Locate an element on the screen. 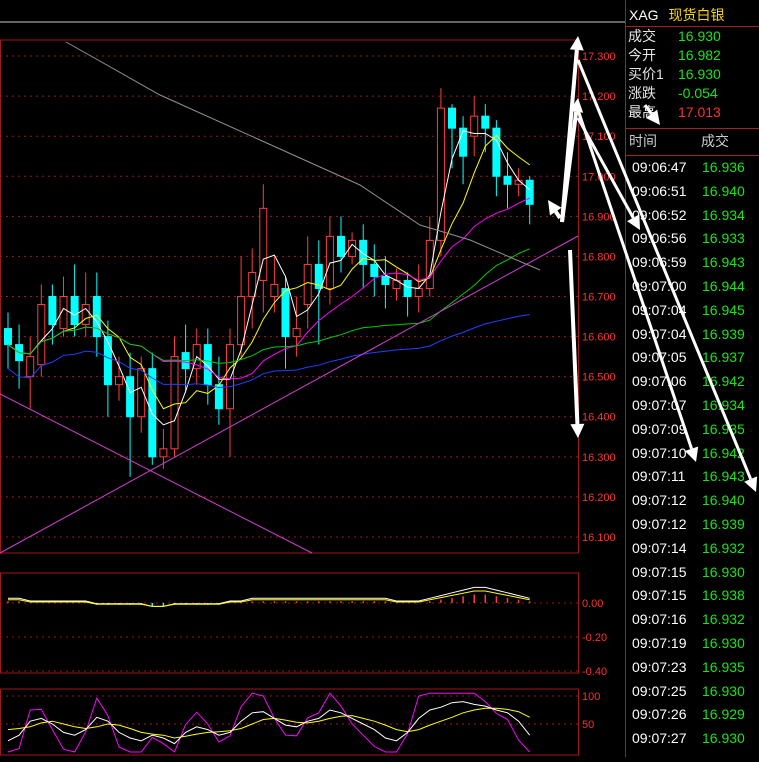 The width and height of the screenshot is (759, 762). price-axis-label: 16.300 is located at coordinates (599, 458).